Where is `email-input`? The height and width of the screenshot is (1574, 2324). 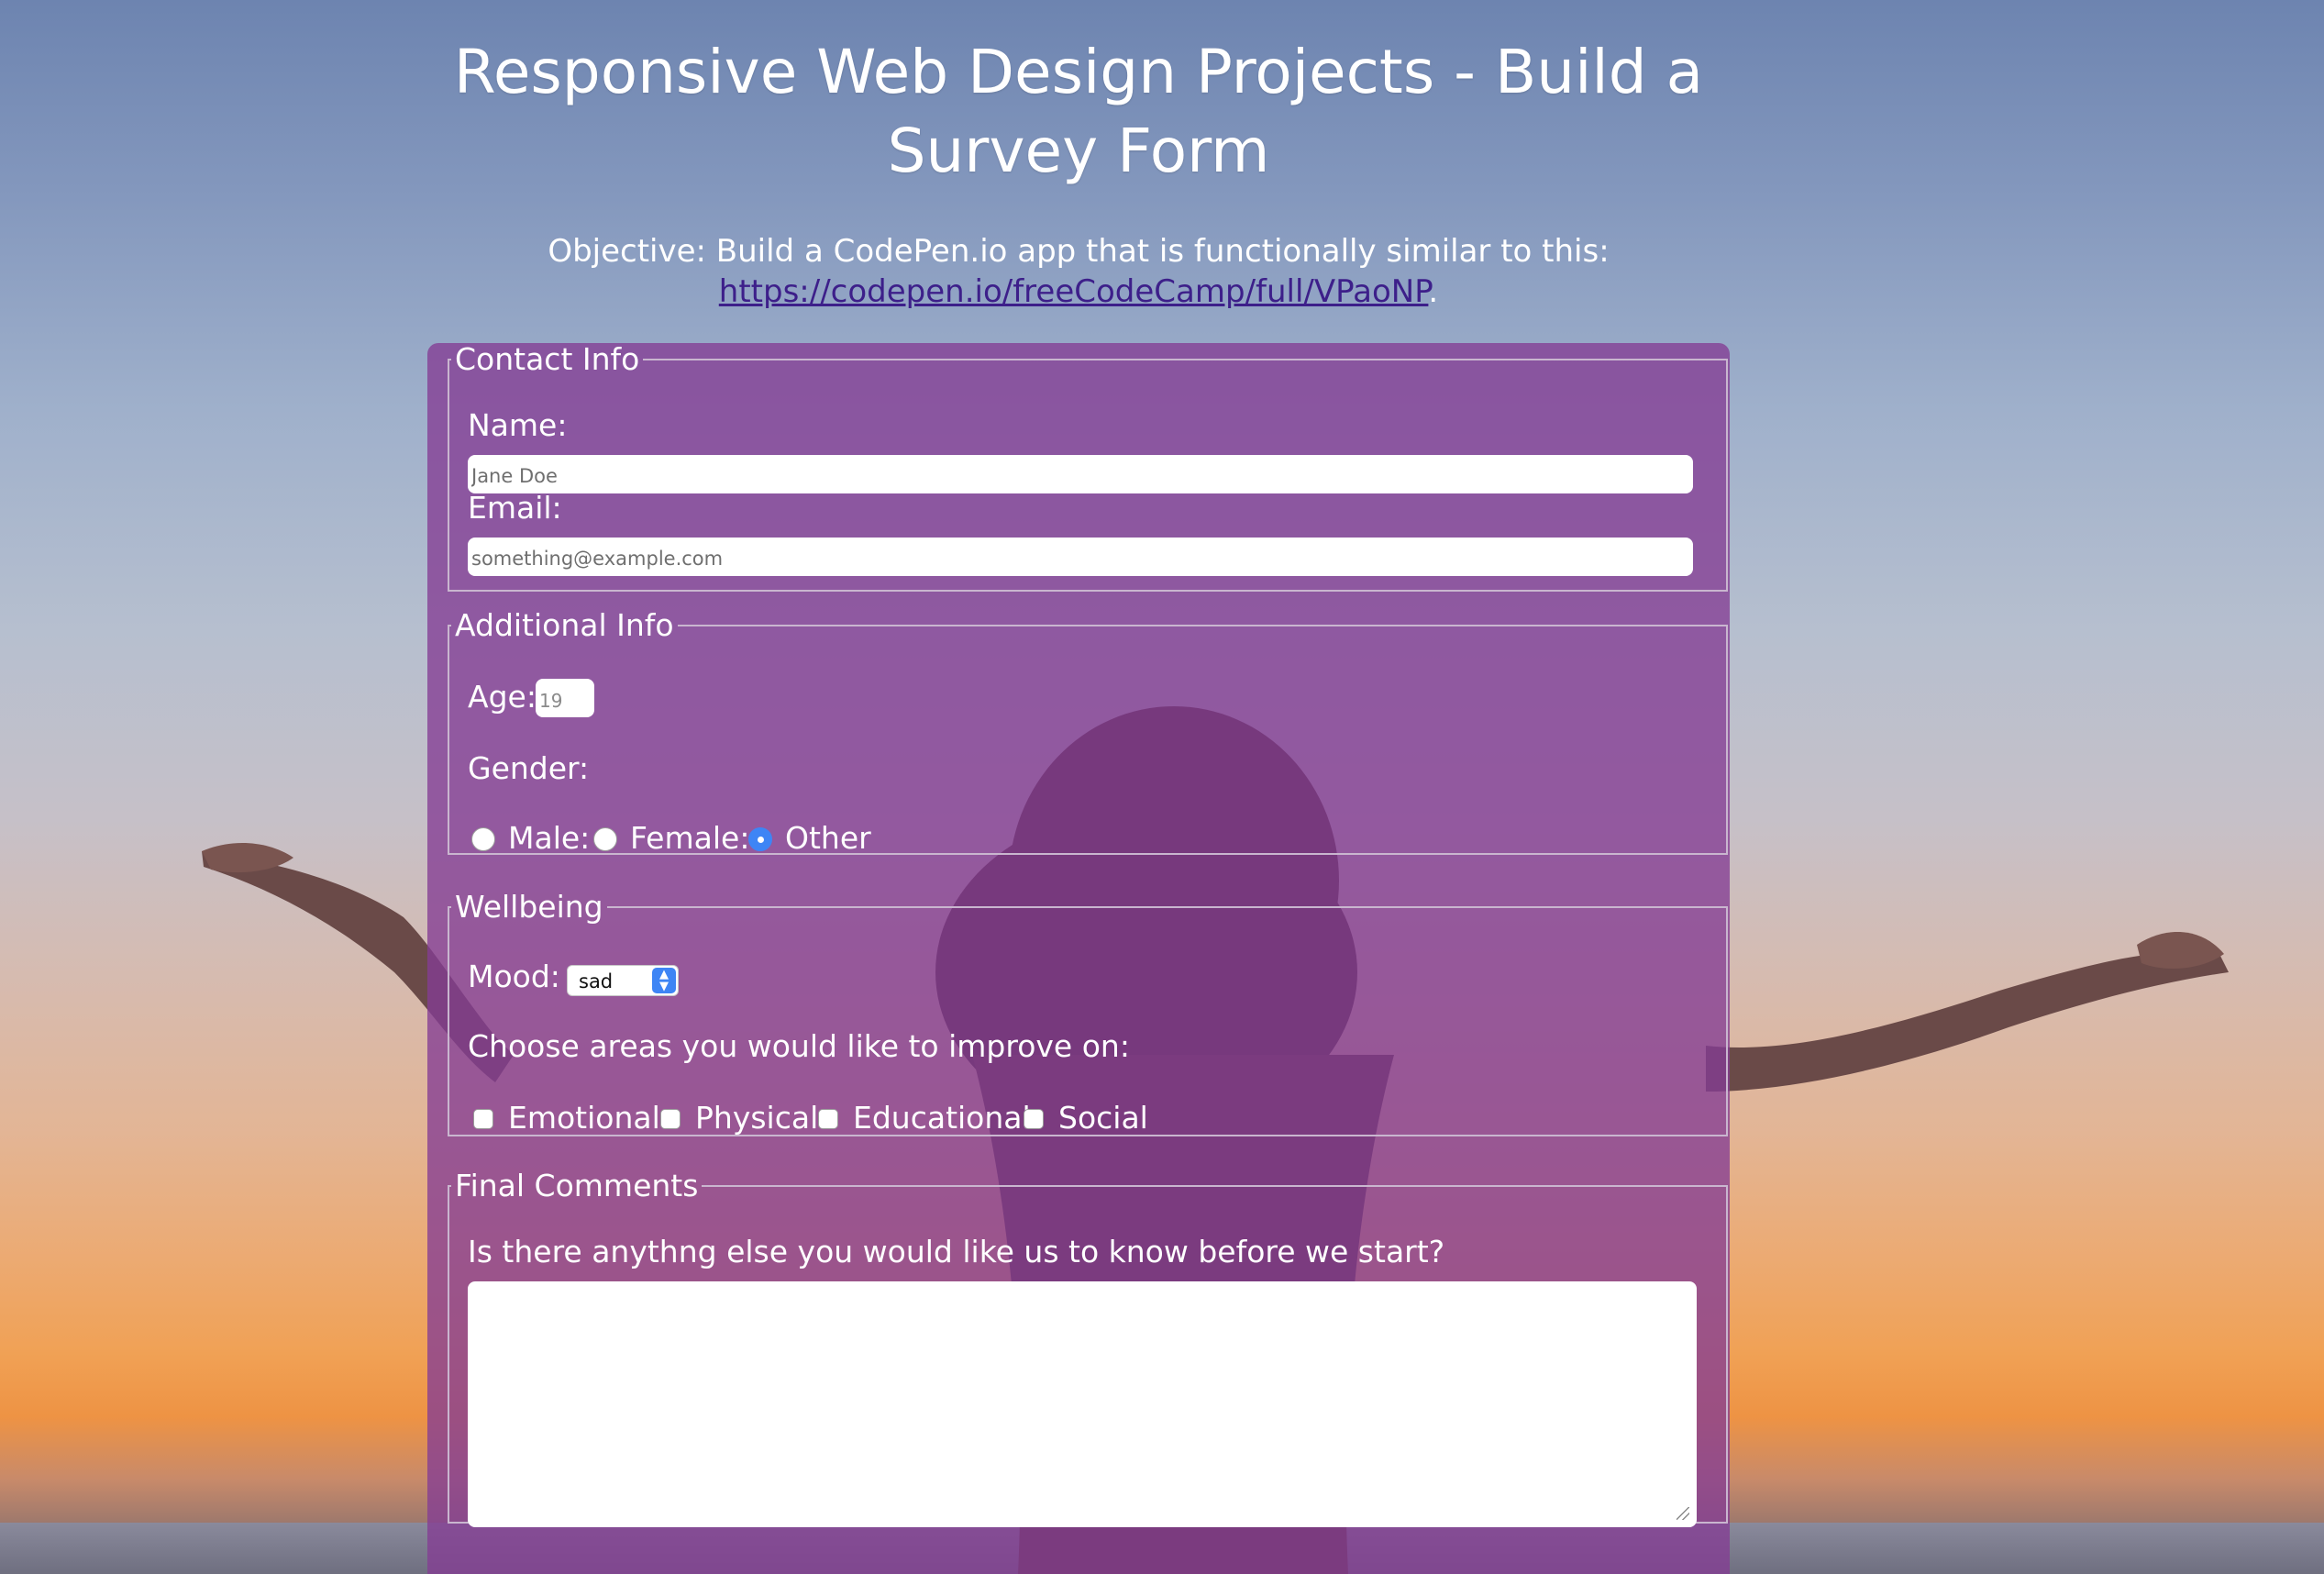 email-input is located at coordinates (1080, 557).